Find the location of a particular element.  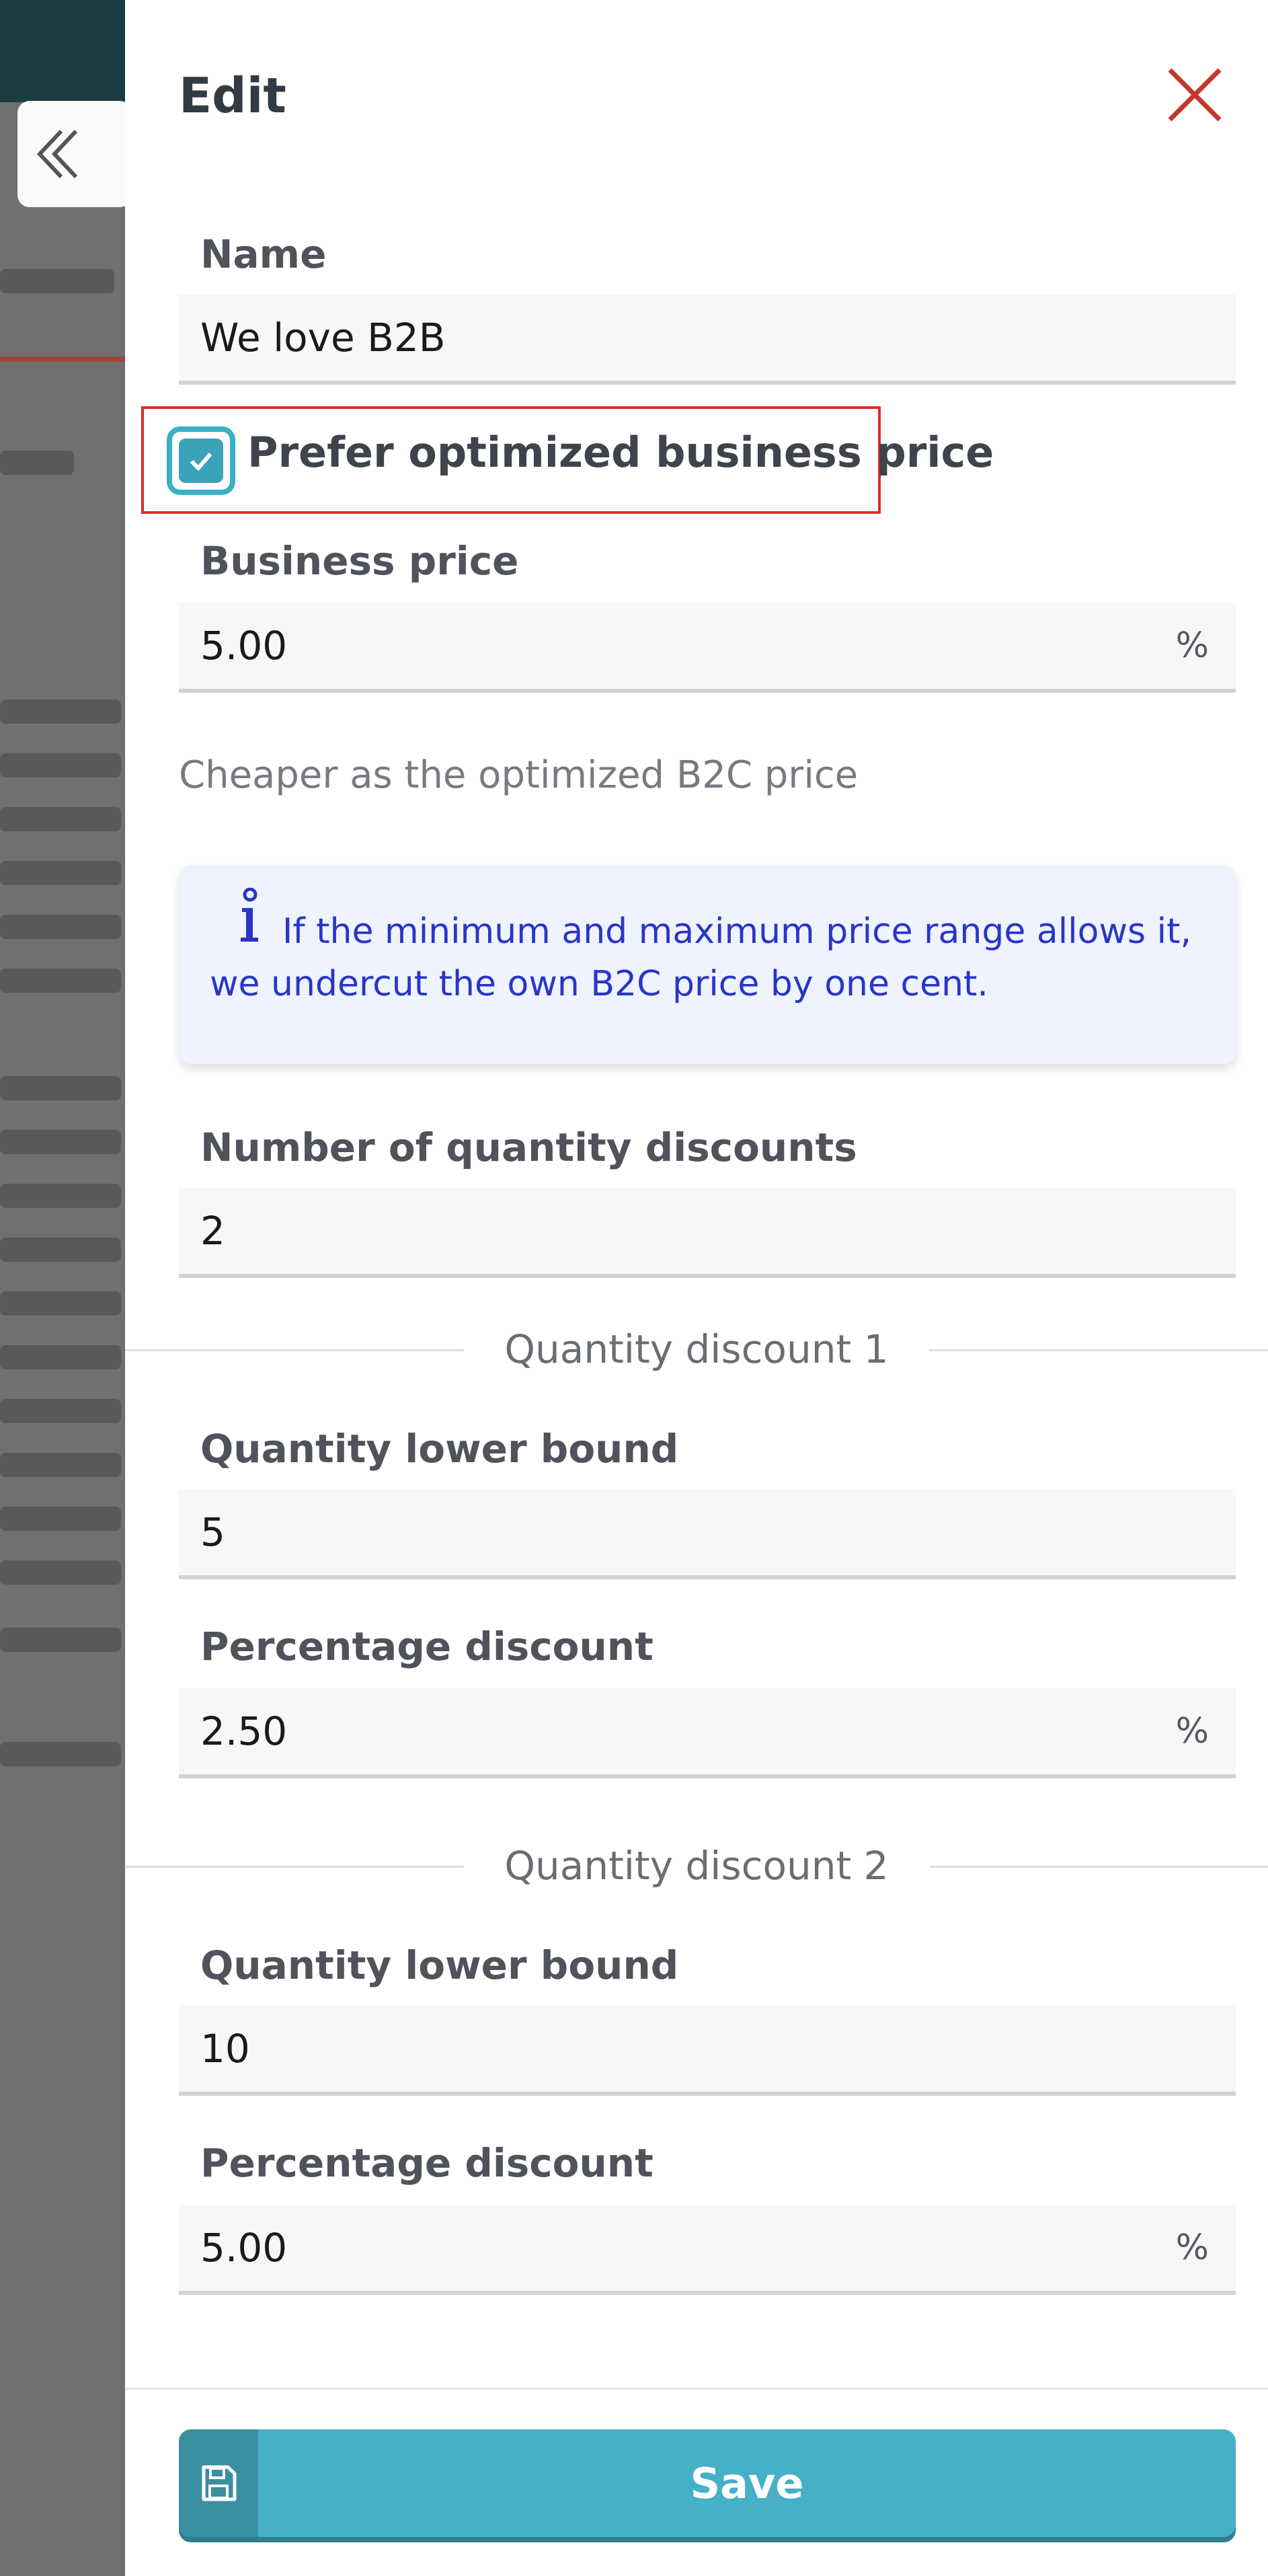

save-button: Save is located at coordinates (707, 2483).